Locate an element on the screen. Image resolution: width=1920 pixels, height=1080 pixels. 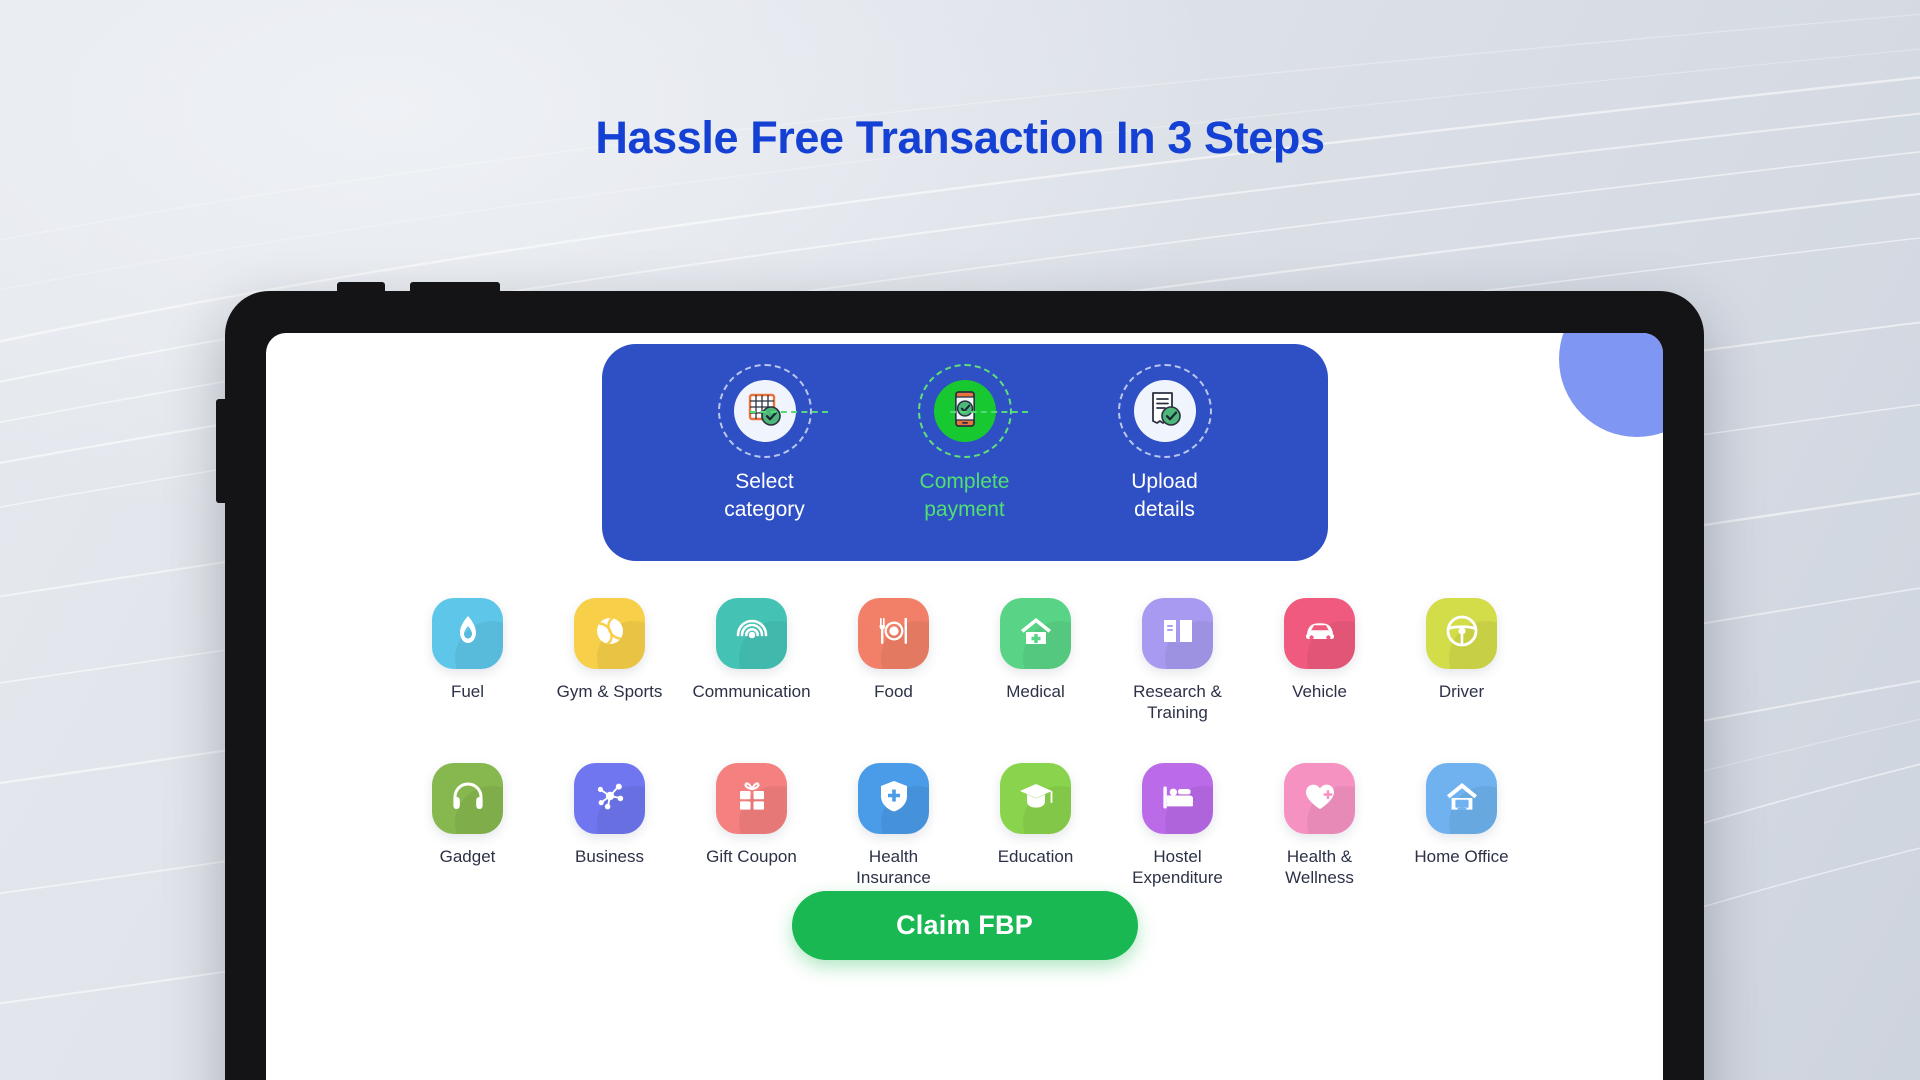
category-food-tile is located at coordinates (893, 633).